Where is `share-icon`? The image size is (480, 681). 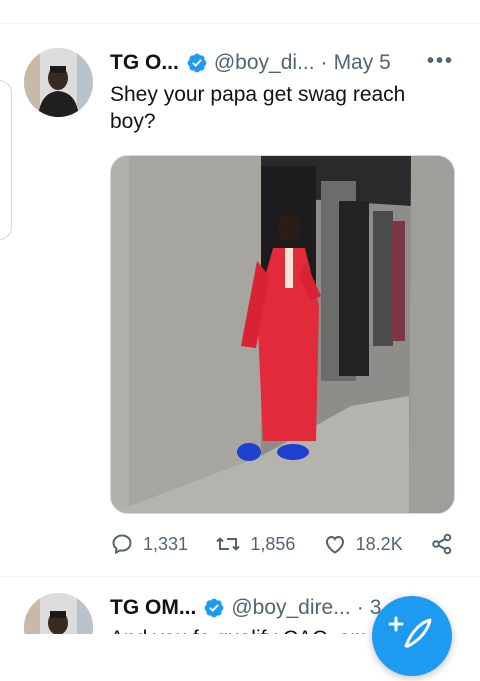 share-icon is located at coordinates (442, 544).